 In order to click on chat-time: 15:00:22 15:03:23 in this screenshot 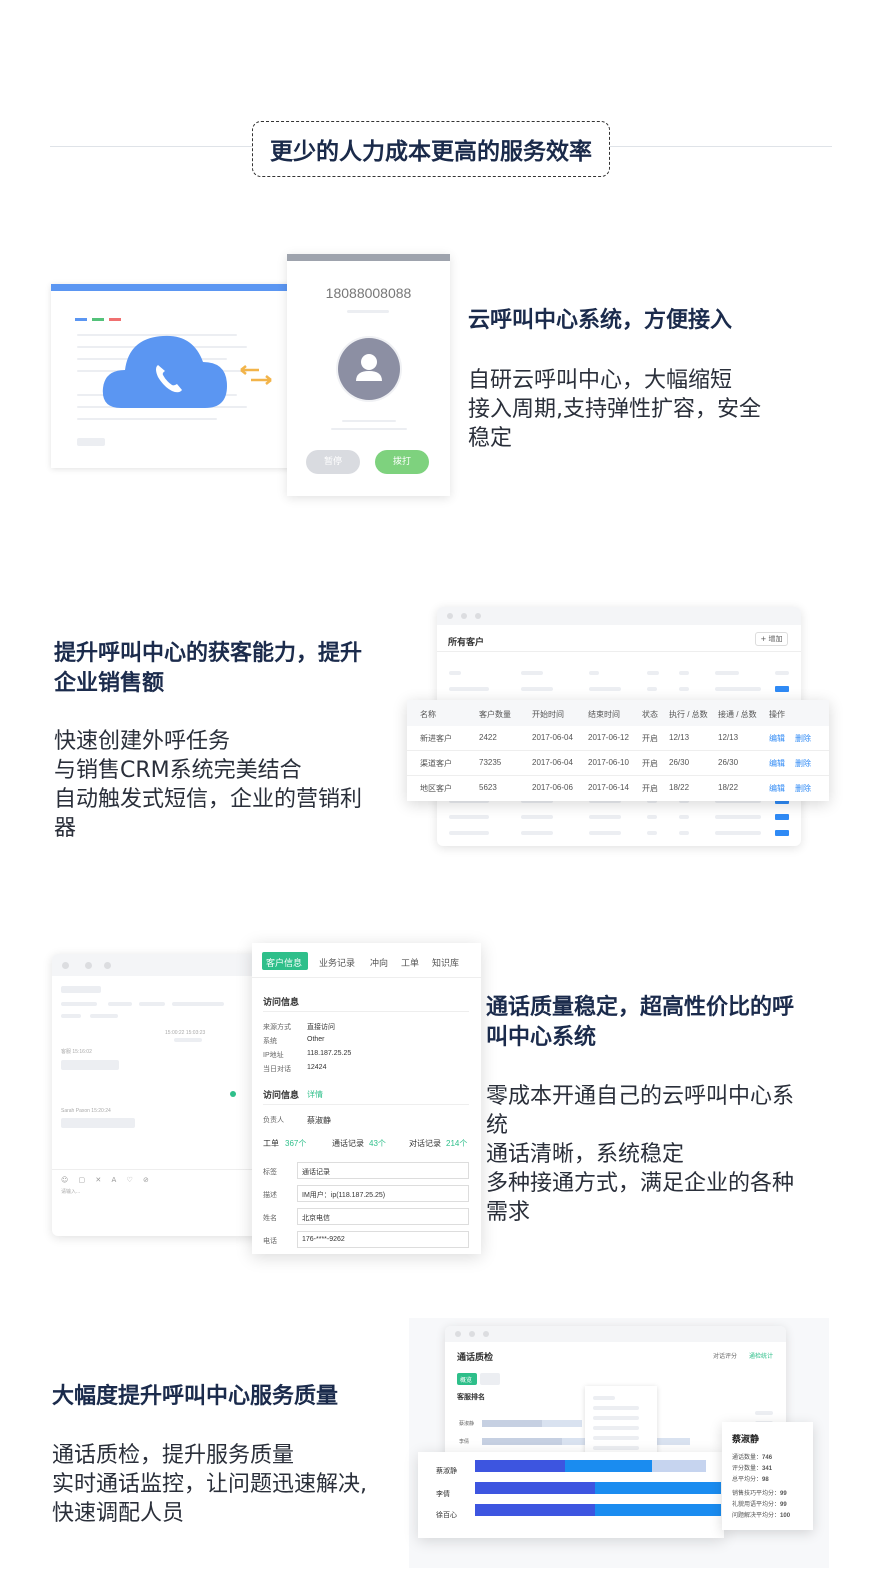, I will do `click(185, 1033)`.